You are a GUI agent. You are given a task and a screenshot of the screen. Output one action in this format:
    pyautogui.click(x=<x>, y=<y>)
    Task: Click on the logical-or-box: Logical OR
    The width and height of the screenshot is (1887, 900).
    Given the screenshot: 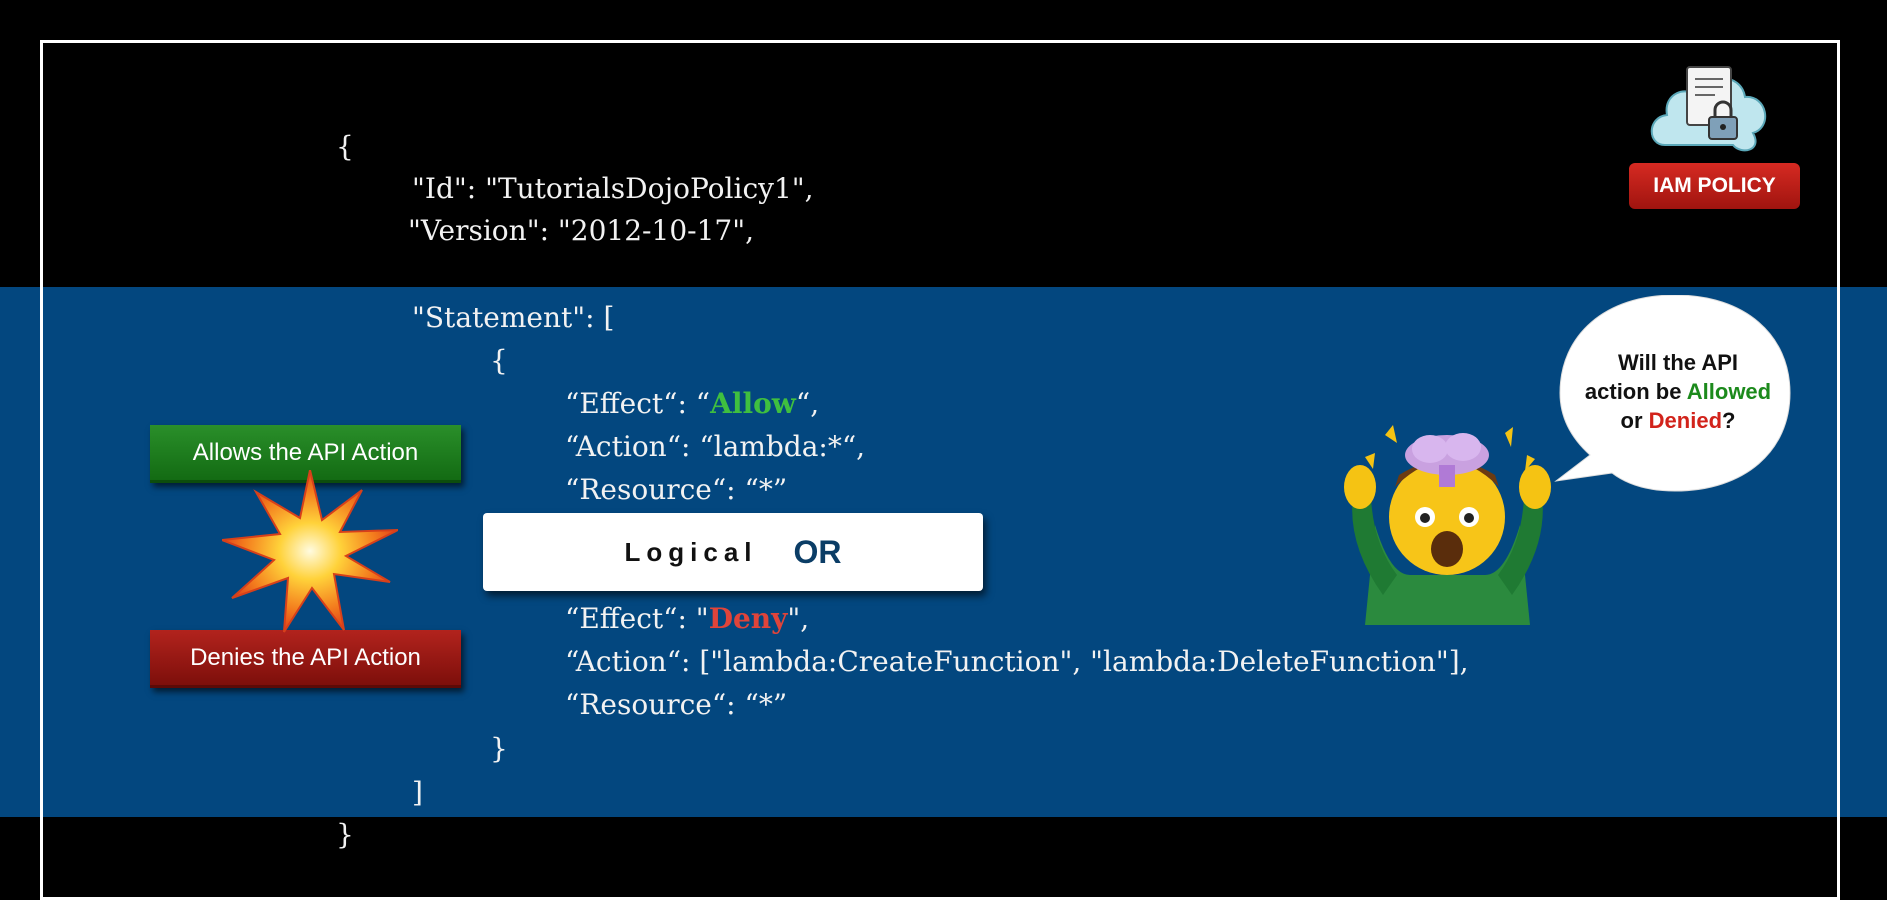 What is the action you would take?
    pyautogui.click(x=733, y=552)
    